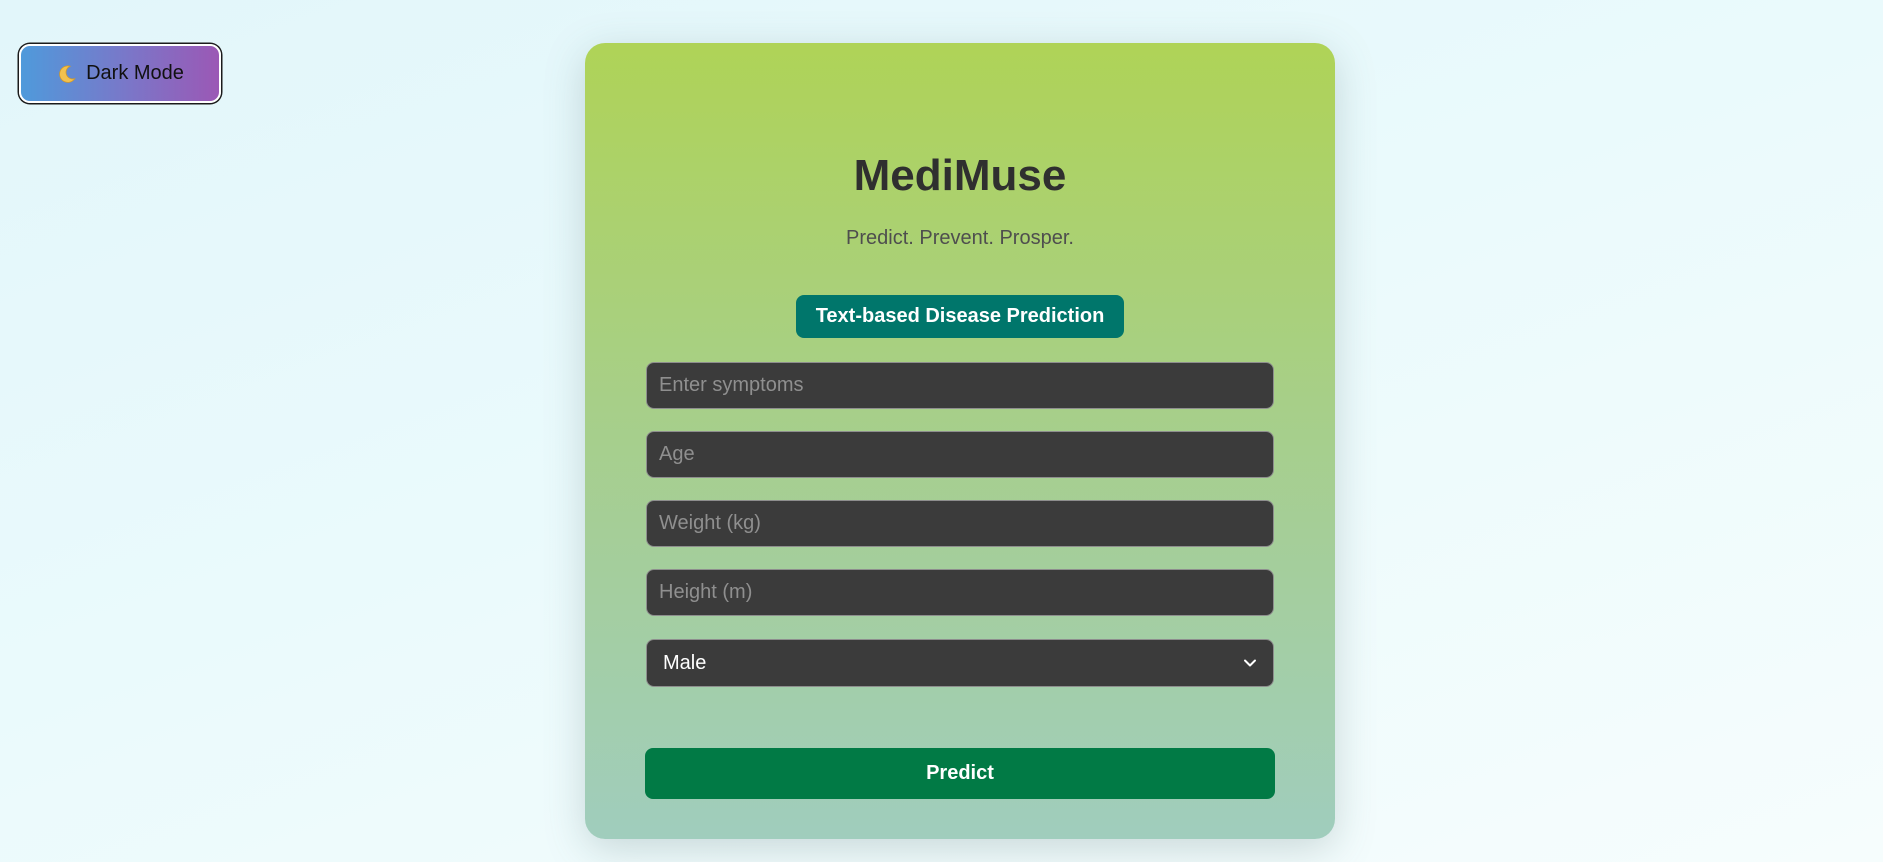 The width and height of the screenshot is (1883, 862). What do you see at coordinates (685, 662) in the screenshot?
I see `gender-select-value: Male` at bounding box center [685, 662].